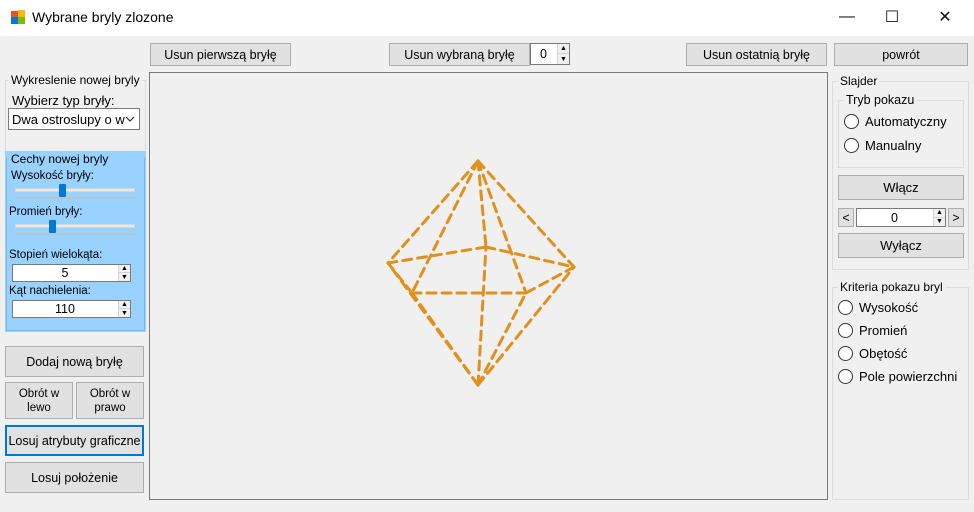  I want to click on criteria-volume-label: Obętość, so click(883, 353).